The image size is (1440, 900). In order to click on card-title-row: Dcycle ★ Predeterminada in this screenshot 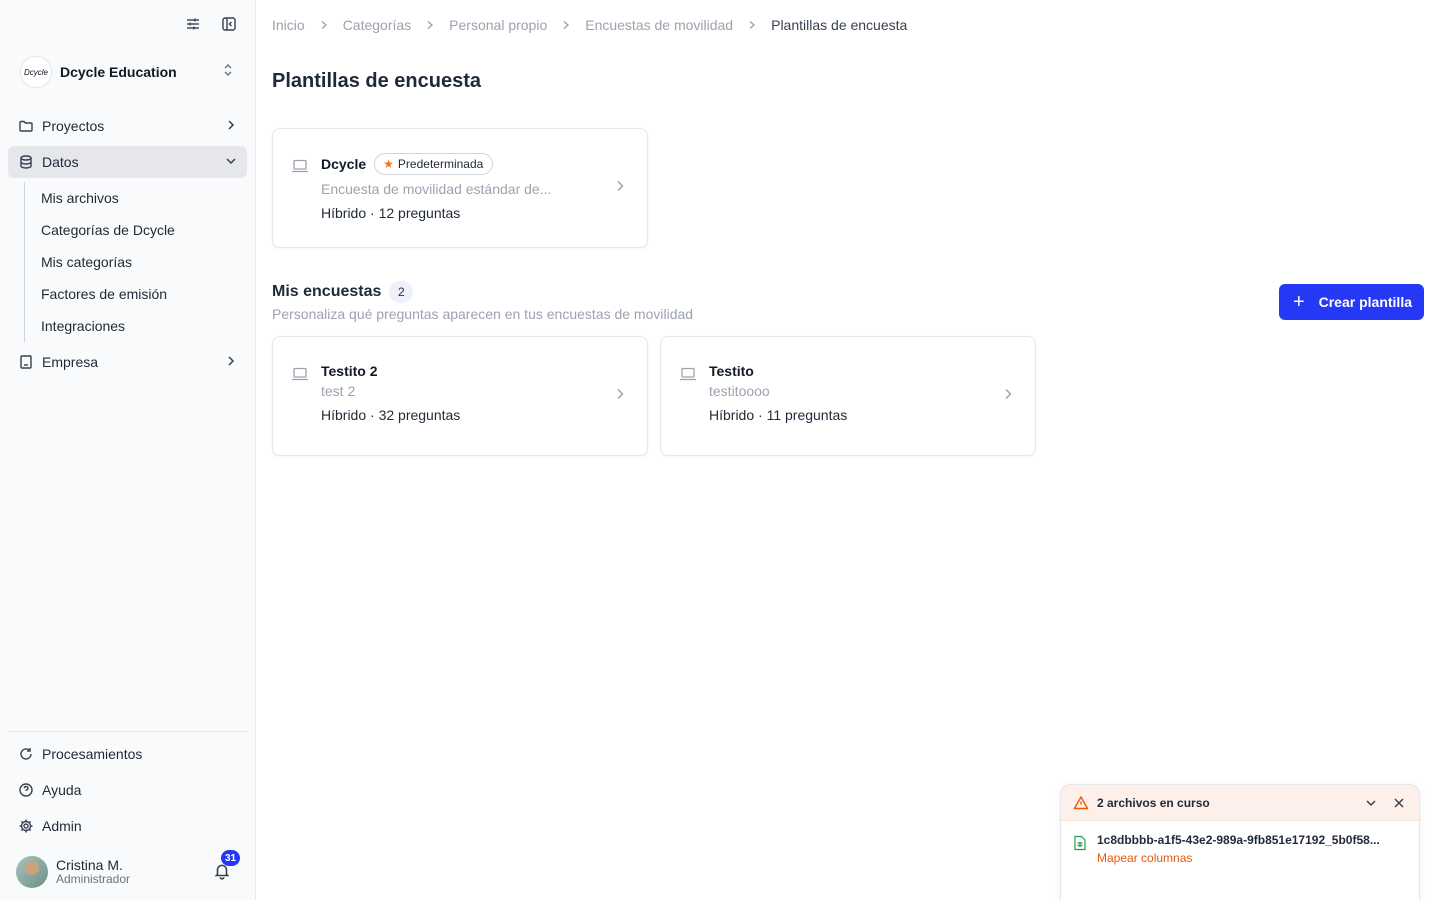, I will do `click(449, 164)`.